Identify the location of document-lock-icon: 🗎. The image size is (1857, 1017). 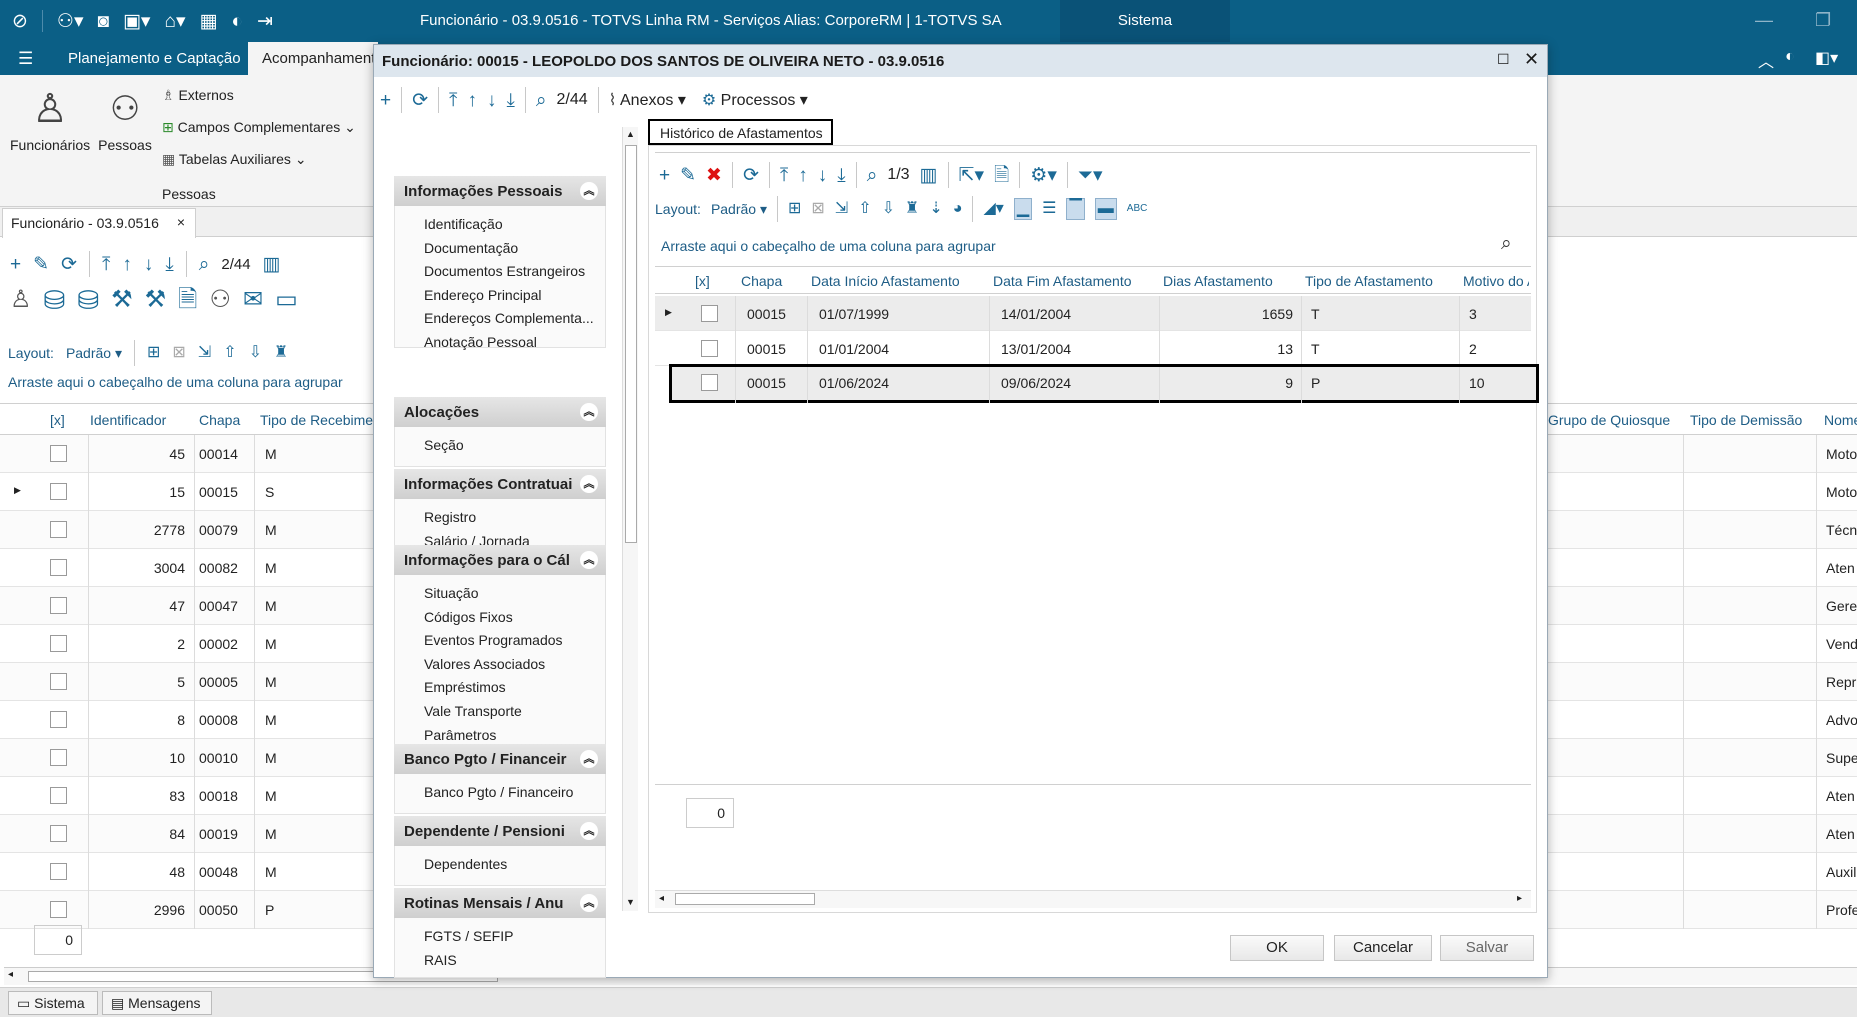
(187, 300).